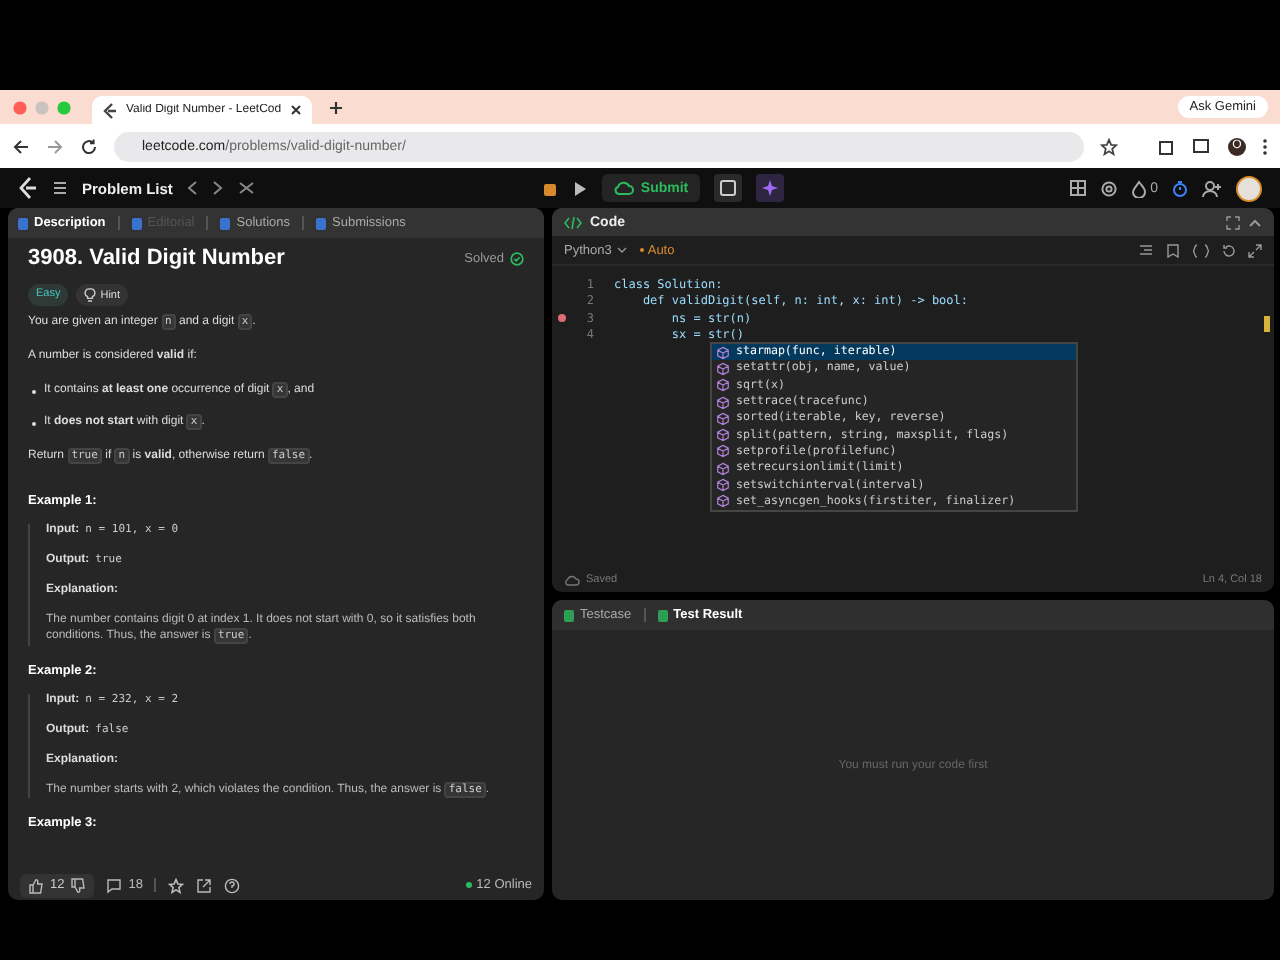 The image size is (1280, 960). I want to click on layout-icon, so click(1078, 188).